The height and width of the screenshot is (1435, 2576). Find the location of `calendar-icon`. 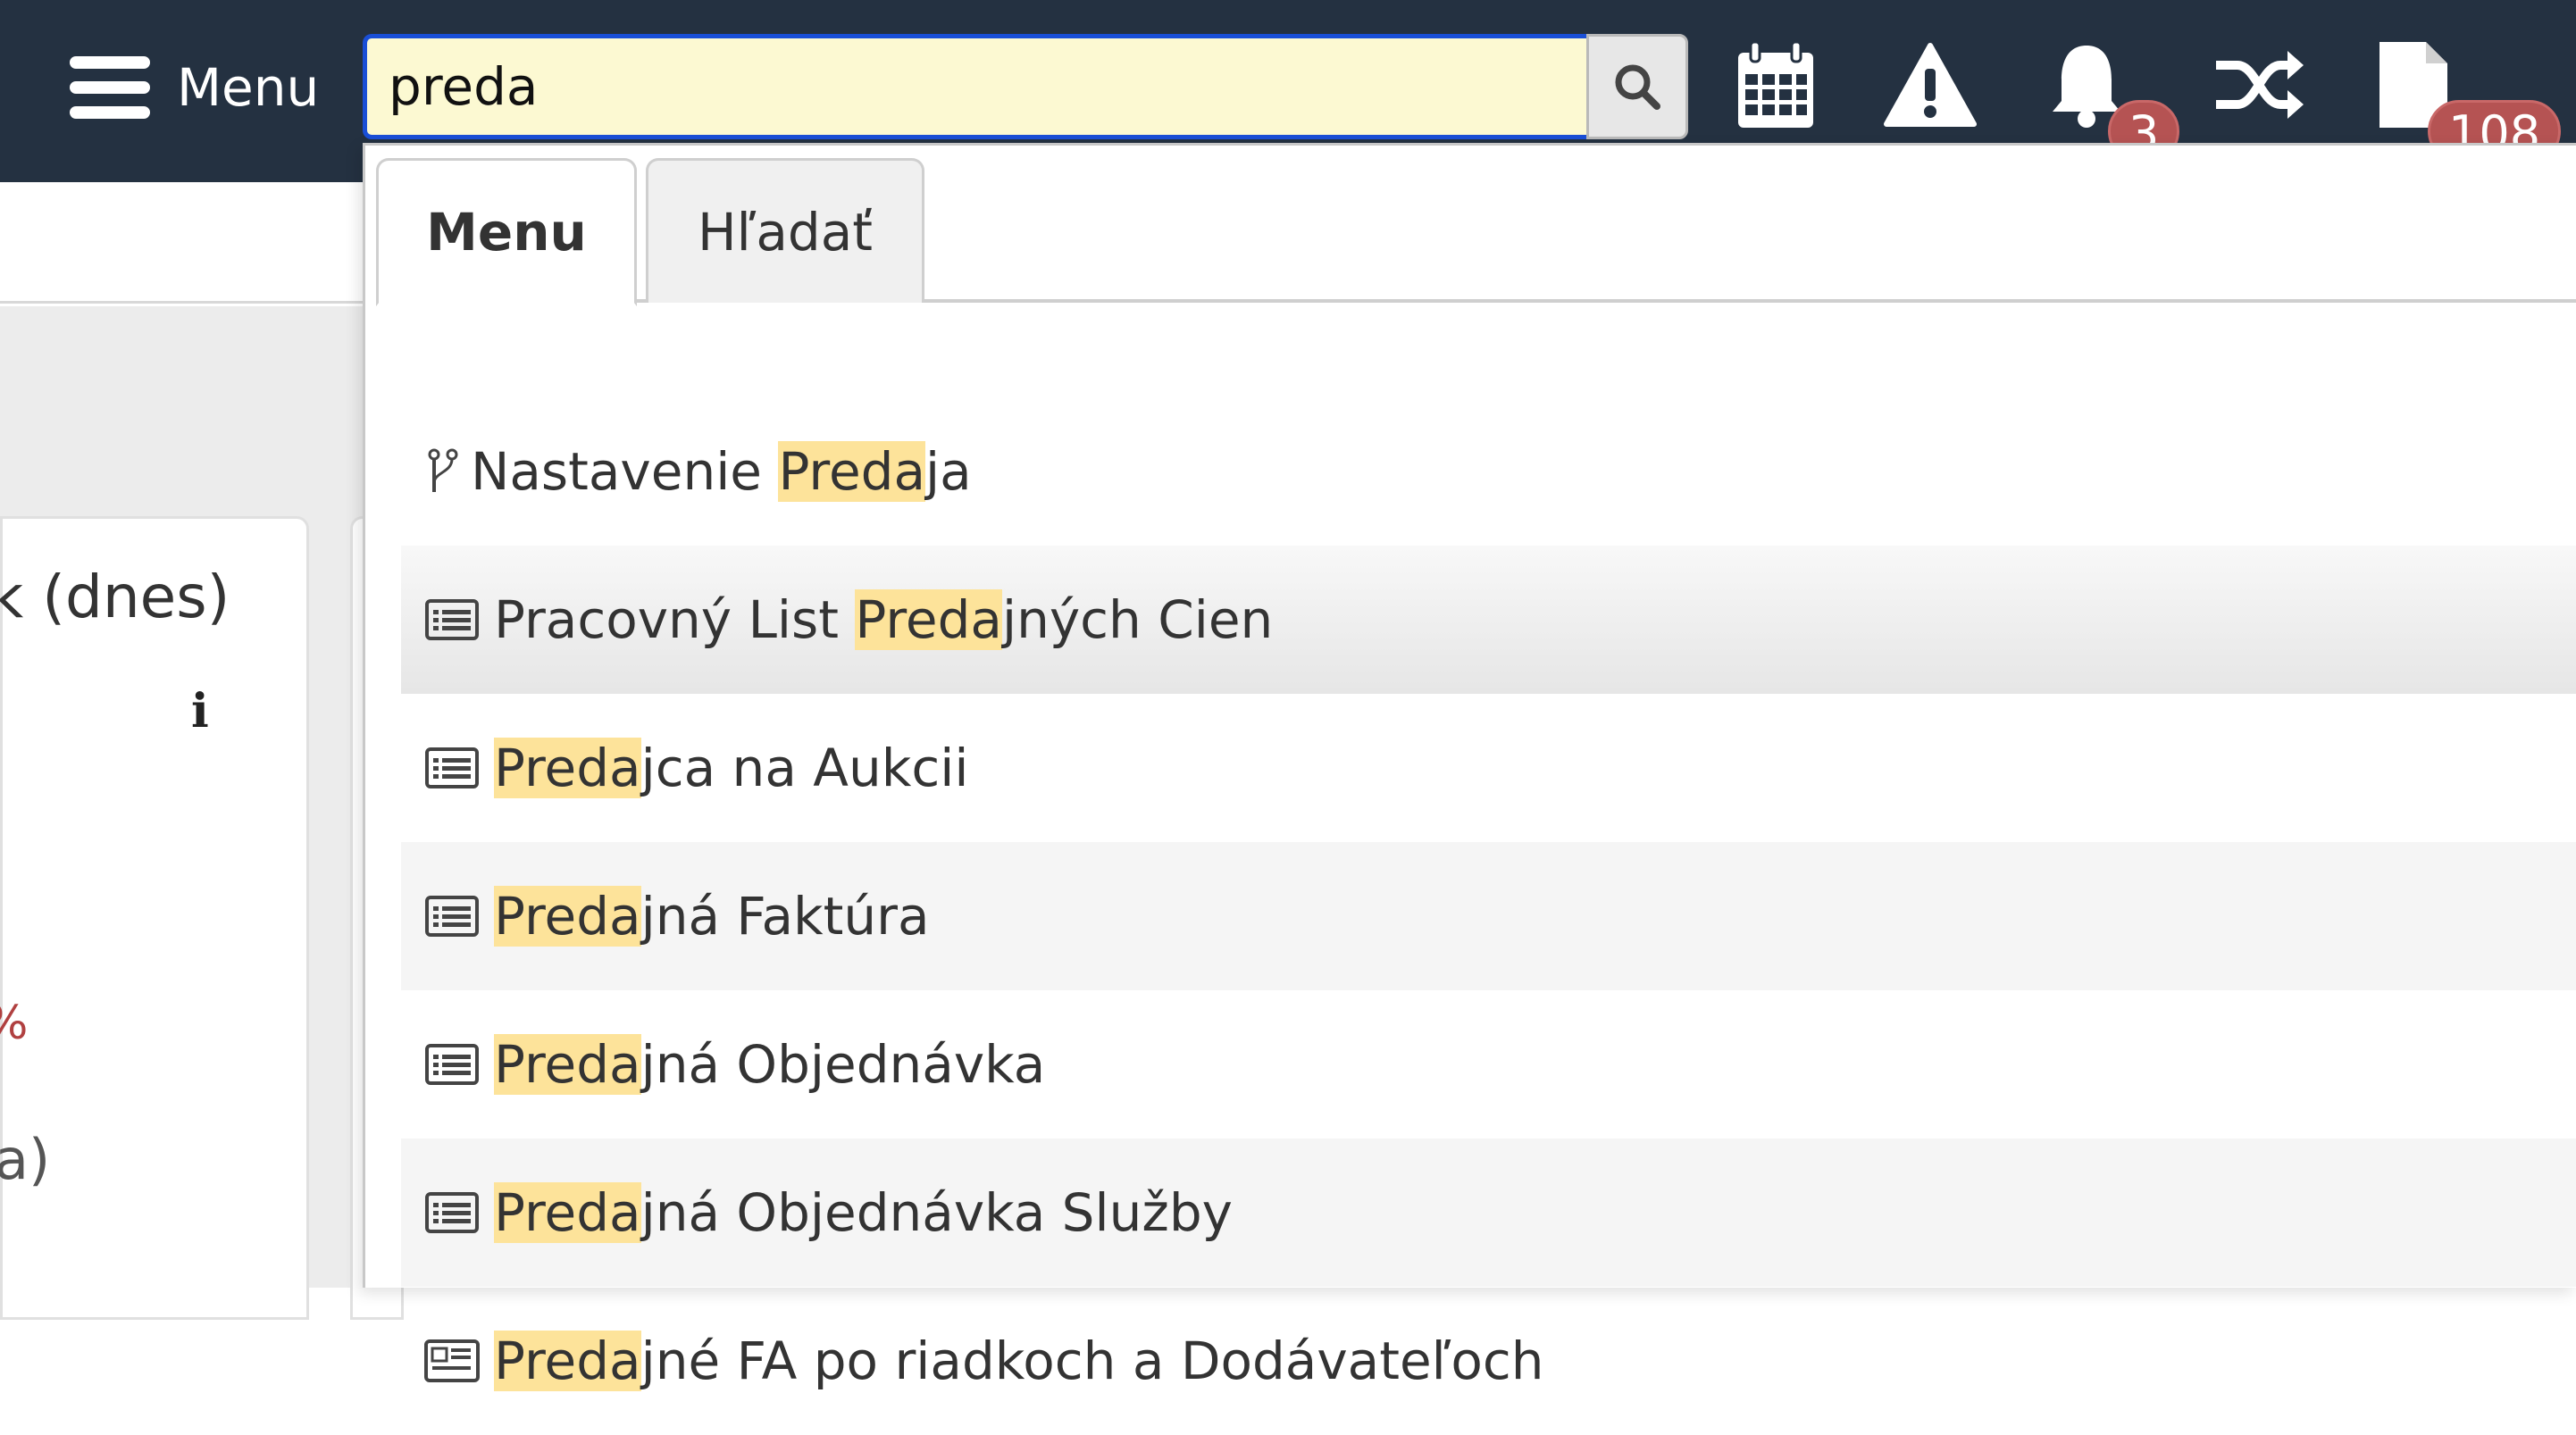

calendar-icon is located at coordinates (1776, 84).